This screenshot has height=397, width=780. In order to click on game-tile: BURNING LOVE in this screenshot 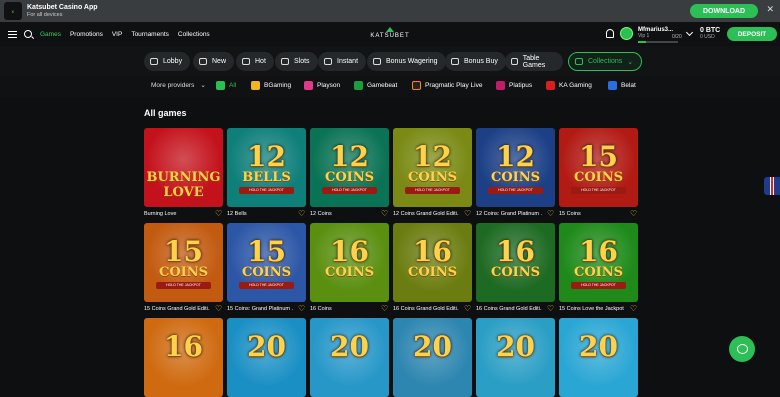, I will do `click(183, 167)`.